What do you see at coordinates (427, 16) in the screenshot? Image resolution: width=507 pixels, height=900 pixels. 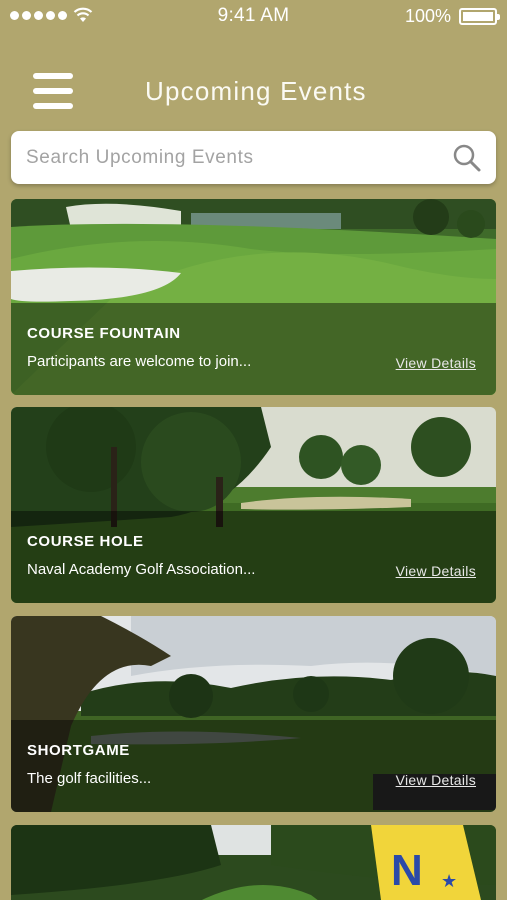 I see `battery-percentage: 100%` at bounding box center [427, 16].